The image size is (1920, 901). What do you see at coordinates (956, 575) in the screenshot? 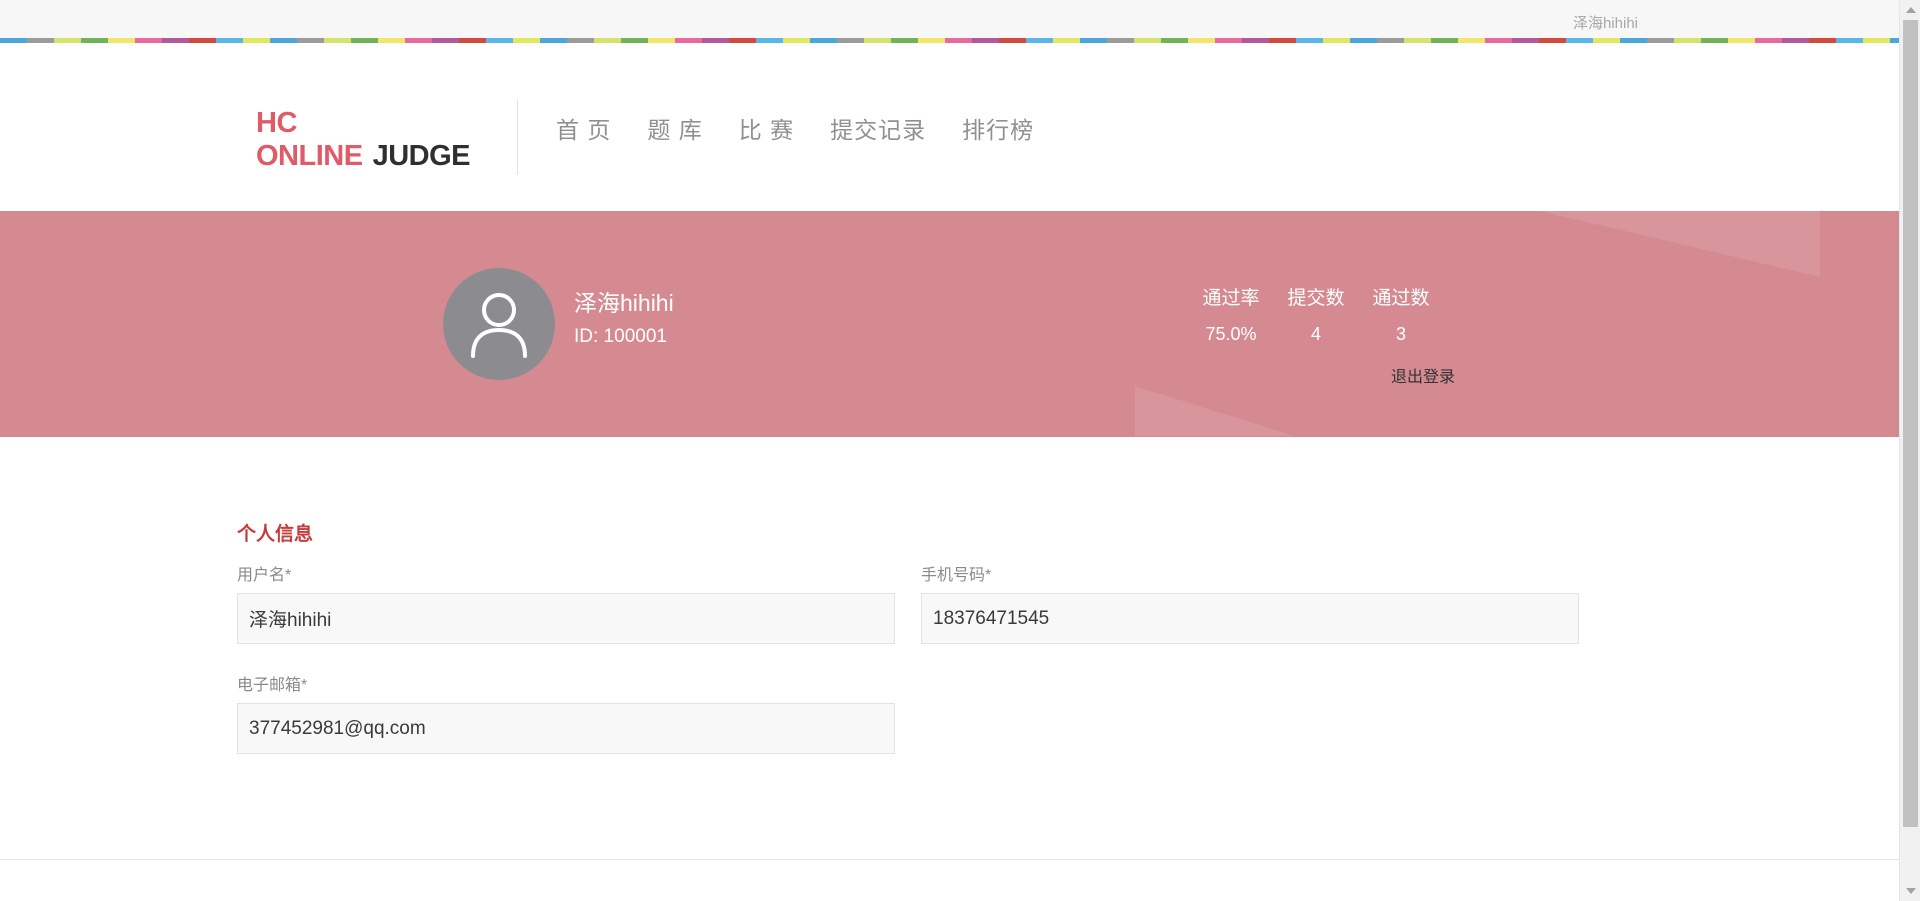
I see `phone-label: 手机号码*` at bounding box center [956, 575].